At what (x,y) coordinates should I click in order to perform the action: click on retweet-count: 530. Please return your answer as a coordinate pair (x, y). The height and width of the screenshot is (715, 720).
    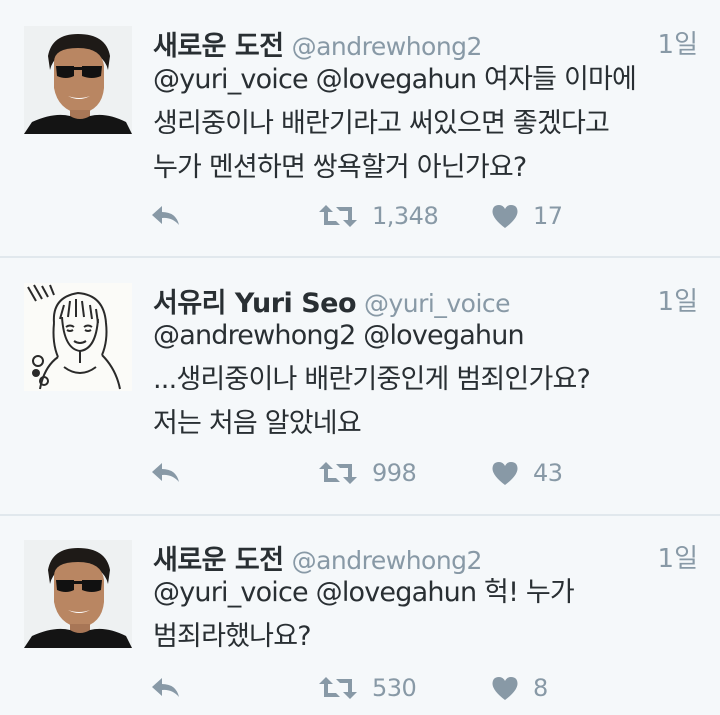
    Looking at the image, I should click on (394, 688).